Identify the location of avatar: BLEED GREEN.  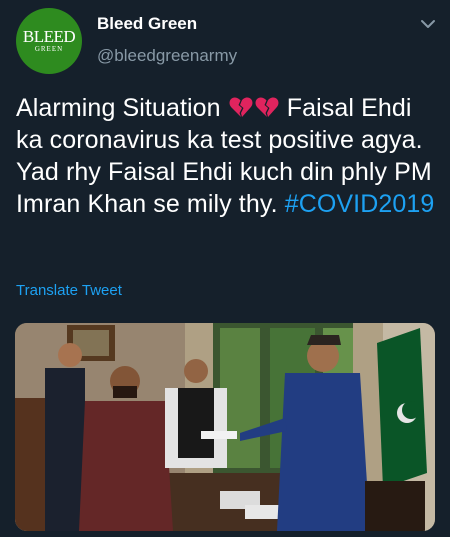
(49, 41).